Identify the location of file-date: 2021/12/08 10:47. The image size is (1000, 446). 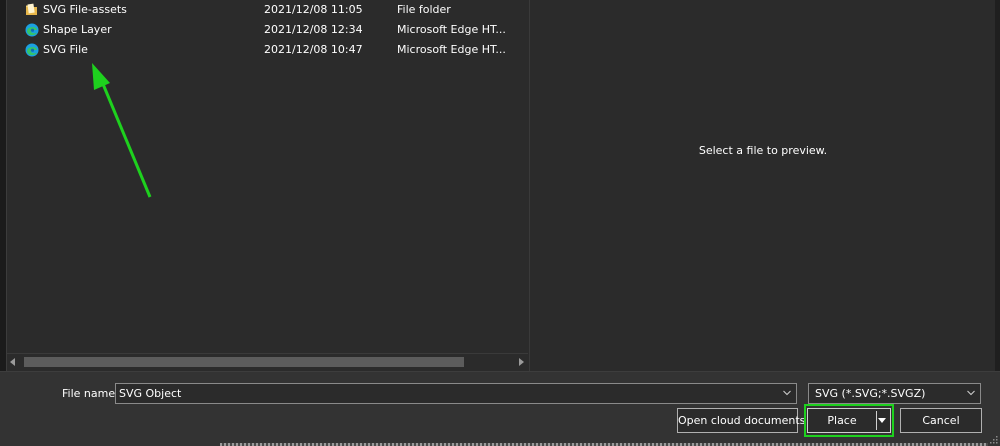
(313, 49).